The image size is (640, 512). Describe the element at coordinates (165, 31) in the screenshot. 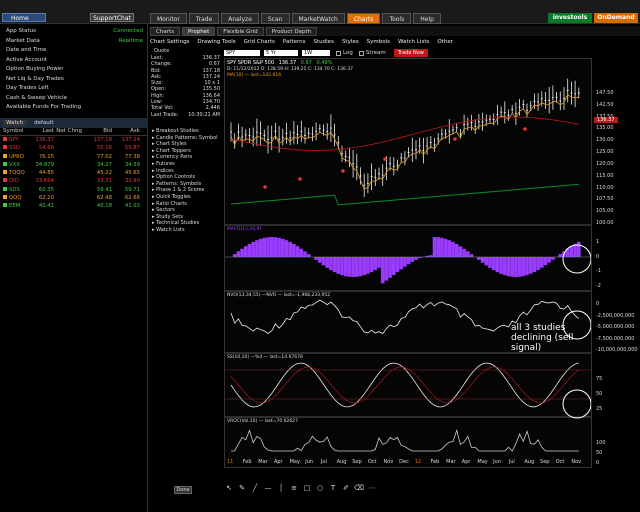

I see `subtab-charts: Charts` at that location.